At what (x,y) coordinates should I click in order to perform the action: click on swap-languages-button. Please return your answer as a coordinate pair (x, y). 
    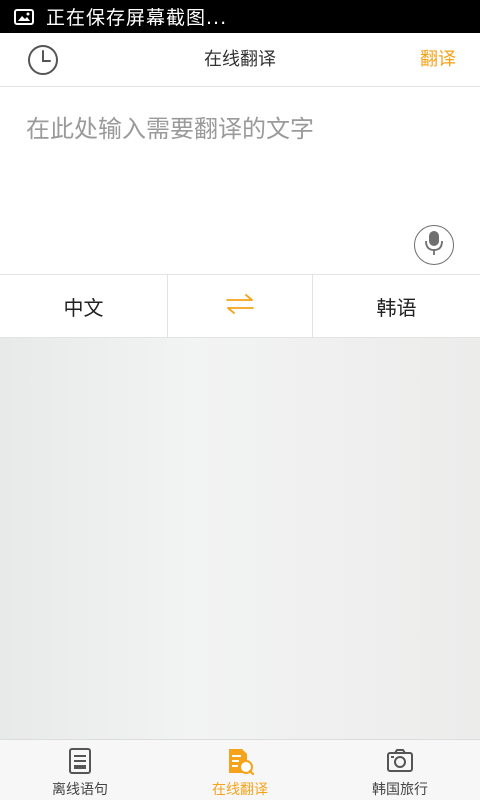
    Looking at the image, I should click on (240, 306).